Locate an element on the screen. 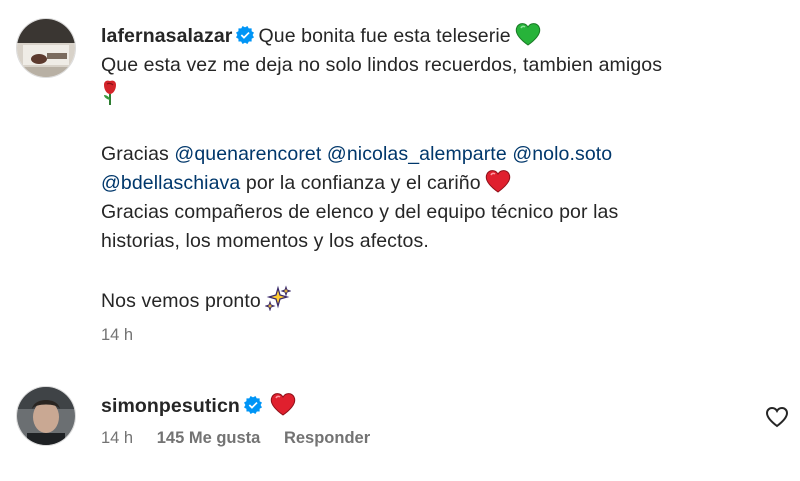  comment-line is located at coordinates (431, 95).